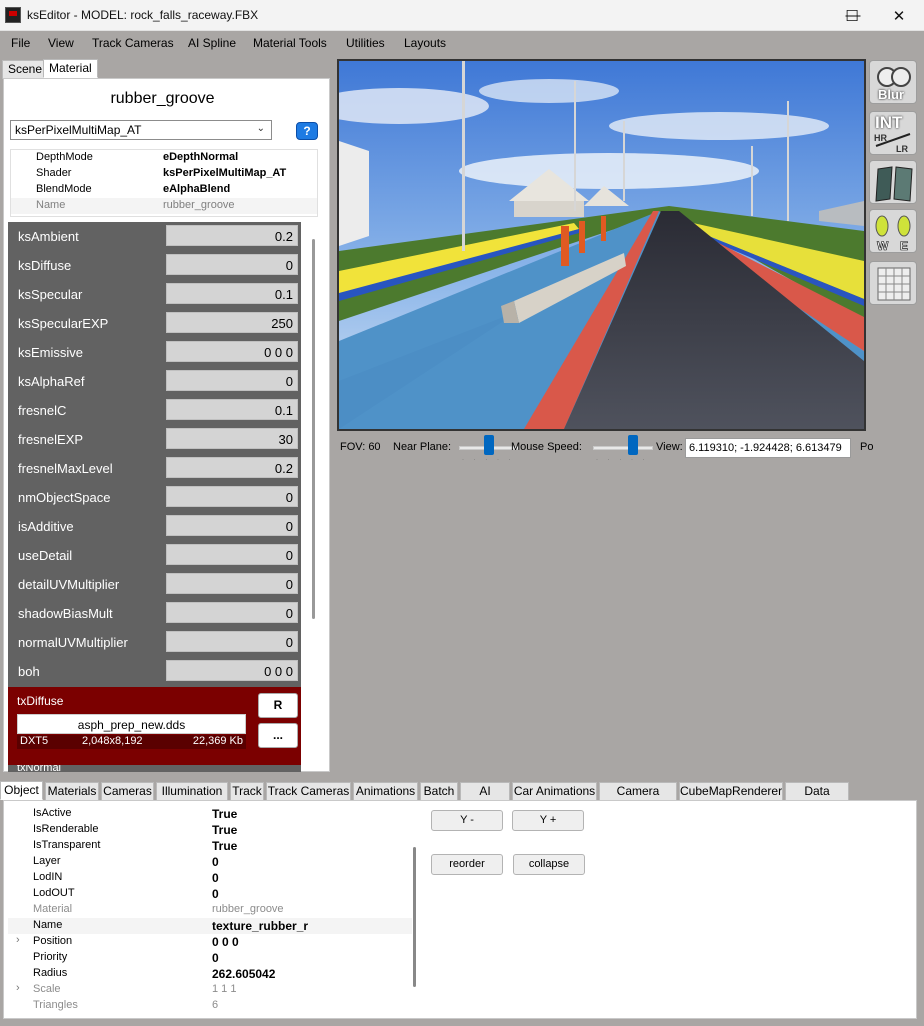 The width and height of the screenshot is (924, 1026). What do you see at coordinates (278, 705) in the screenshot?
I see `texture-reload-button: R` at bounding box center [278, 705].